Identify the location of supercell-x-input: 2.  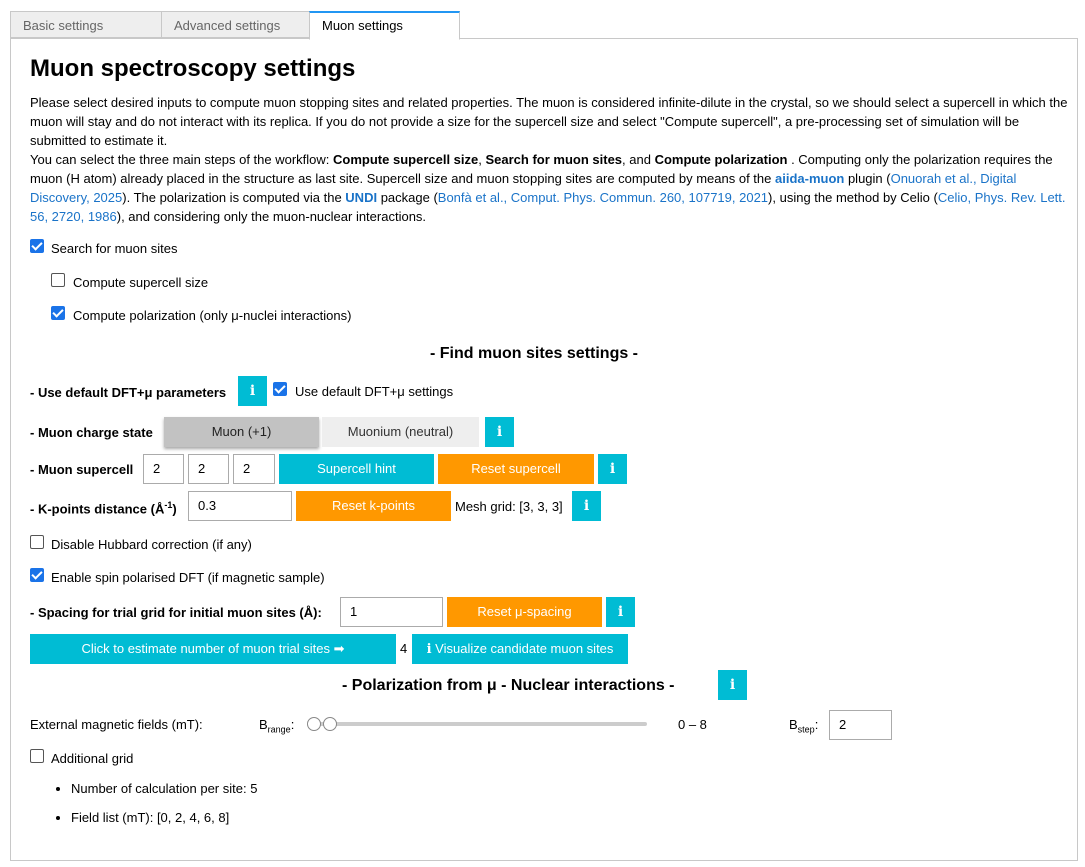
(163, 469).